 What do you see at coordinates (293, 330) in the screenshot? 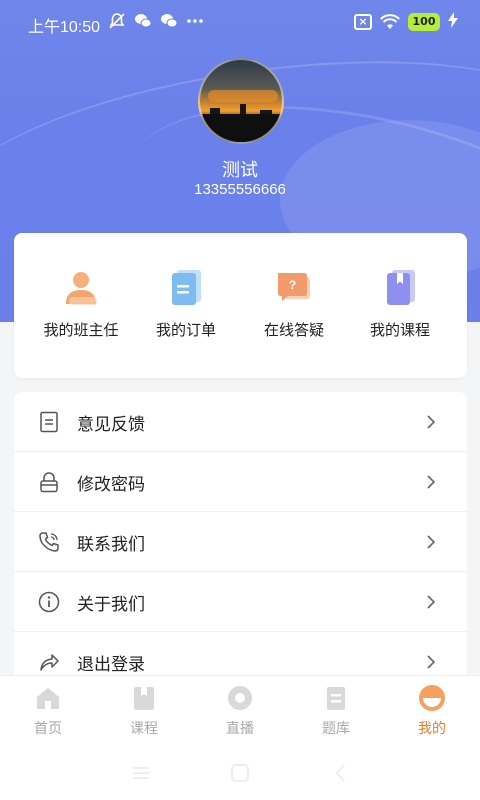
I see `quick-action-label: 在线答疑` at bounding box center [293, 330].